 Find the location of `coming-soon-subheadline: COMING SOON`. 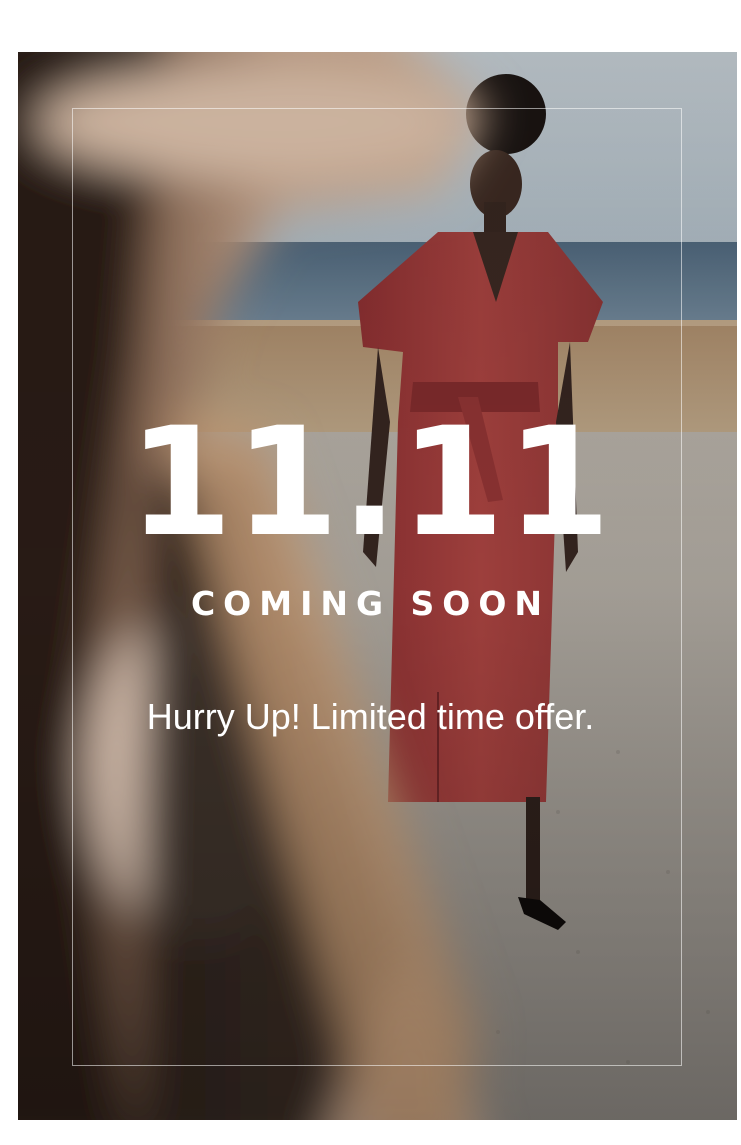

coming-soon-subheadline: COMING SOON is located at coordinates (370, 603).